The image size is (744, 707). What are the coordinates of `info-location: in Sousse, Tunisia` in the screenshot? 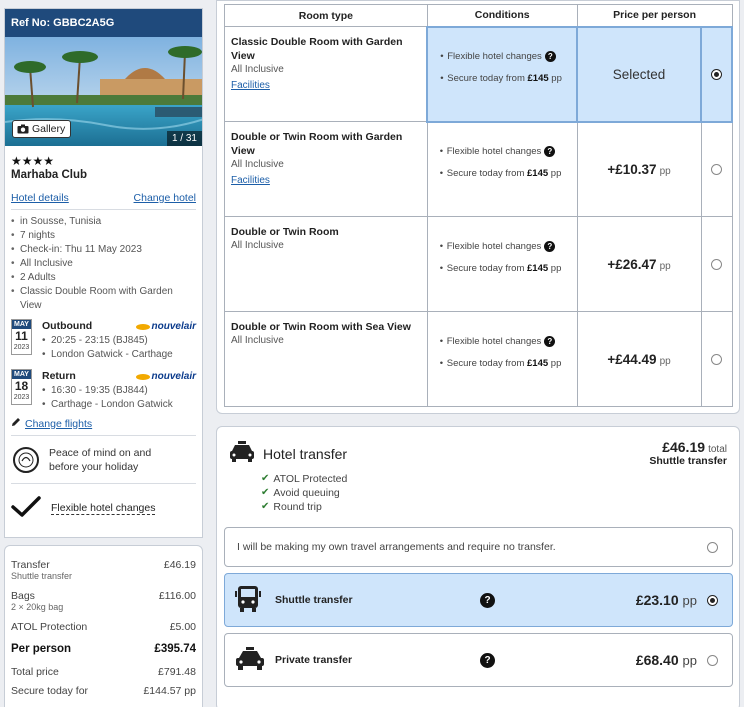 It's located at (103, 222).